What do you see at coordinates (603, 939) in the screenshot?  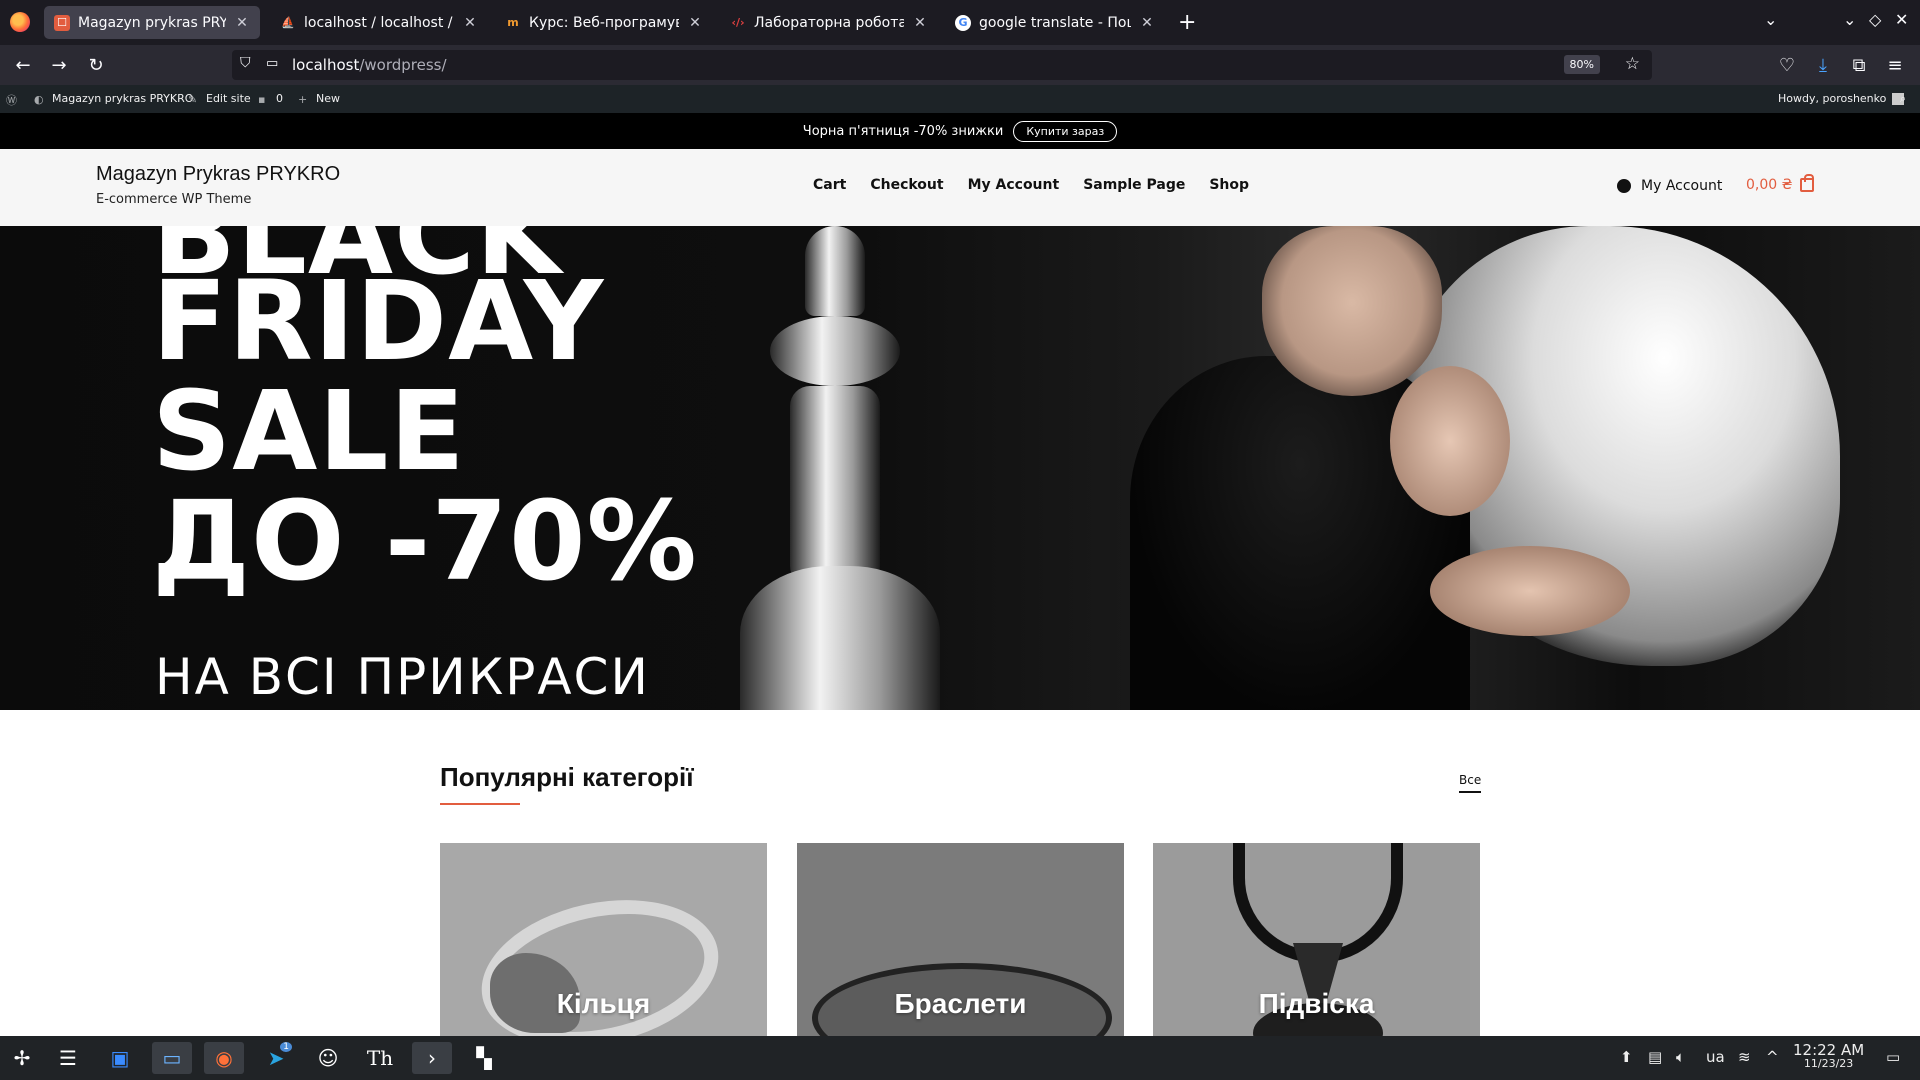 I see `category-card-rings: Кільця` at bounding box center [603, 939].